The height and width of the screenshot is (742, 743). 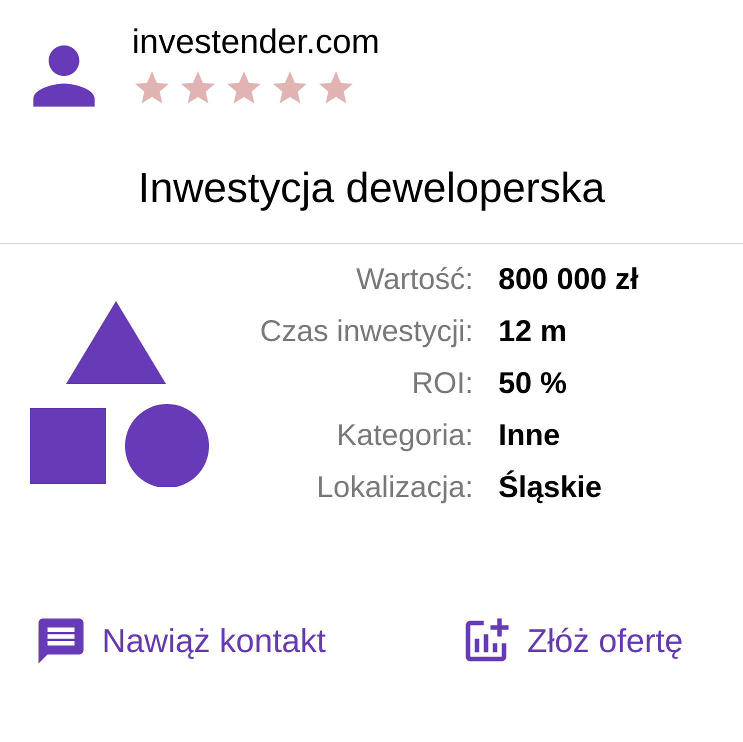 What do you see at coordinates (405, 436) in the screenshot?
I see `detail-label: Kategoria:` at bounding box center [405, 436].